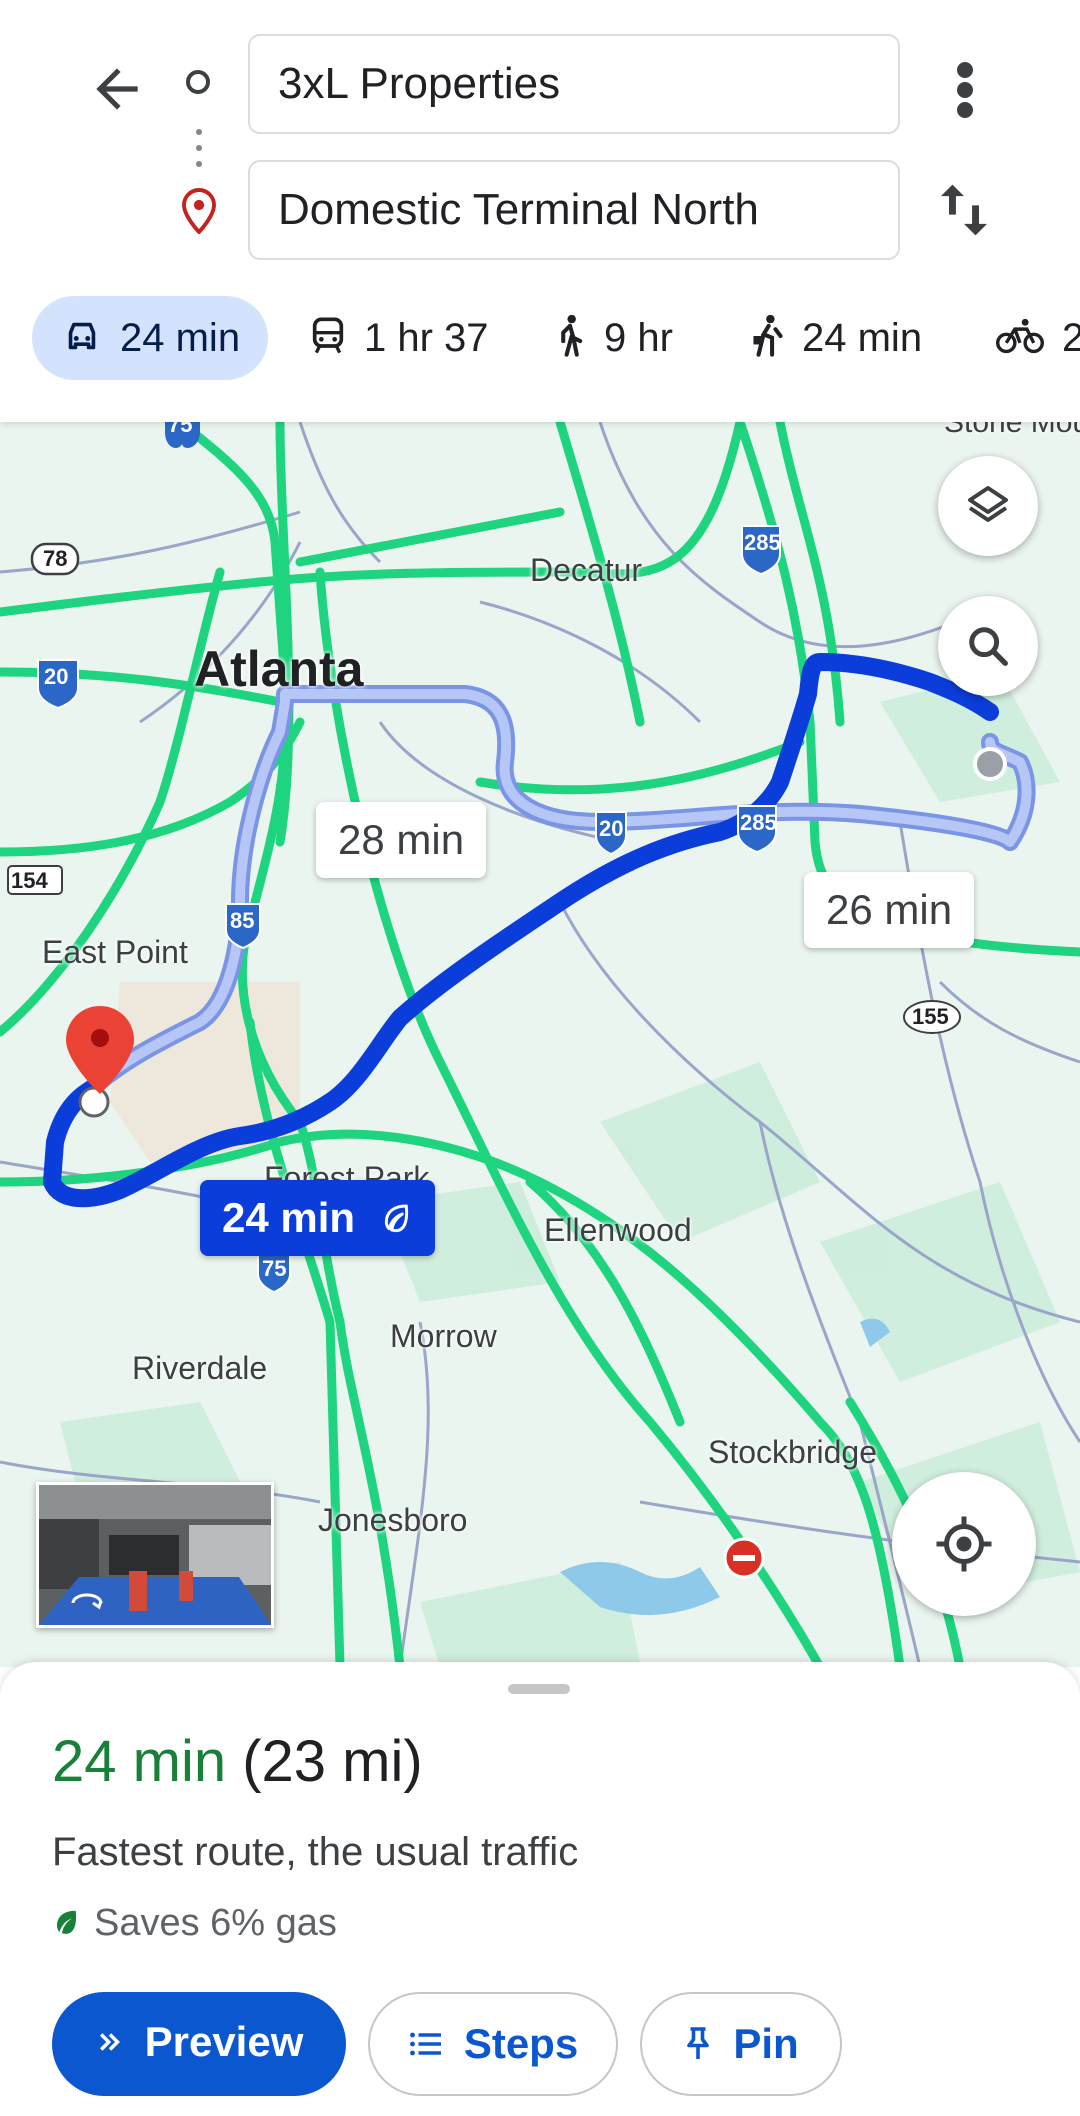 The image size is (1080, 2116). I want to click on label-jonesboro: Jonesboro, so click(393, 1520).